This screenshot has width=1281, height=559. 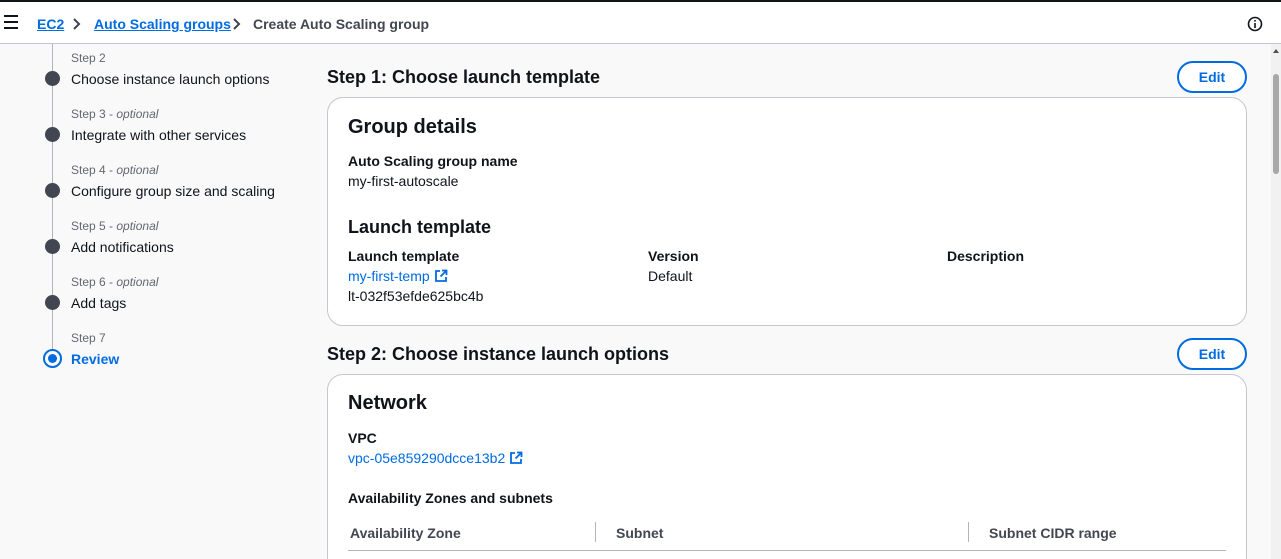 What do you see at coordinates (403, 181) in the screenshot?
I see `asg-name-value: my-first-autoscale` at bounding box center [403, 181].